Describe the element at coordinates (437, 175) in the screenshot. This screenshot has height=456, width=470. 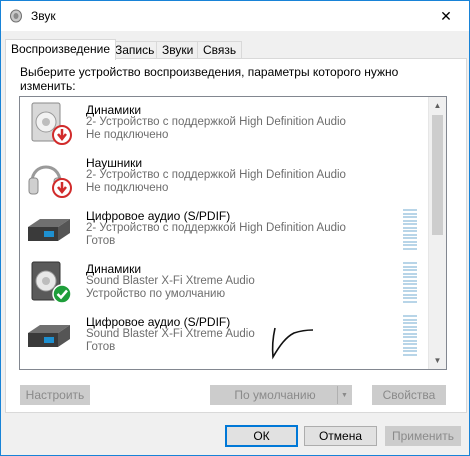
I see `scroll-thumb` at that location.